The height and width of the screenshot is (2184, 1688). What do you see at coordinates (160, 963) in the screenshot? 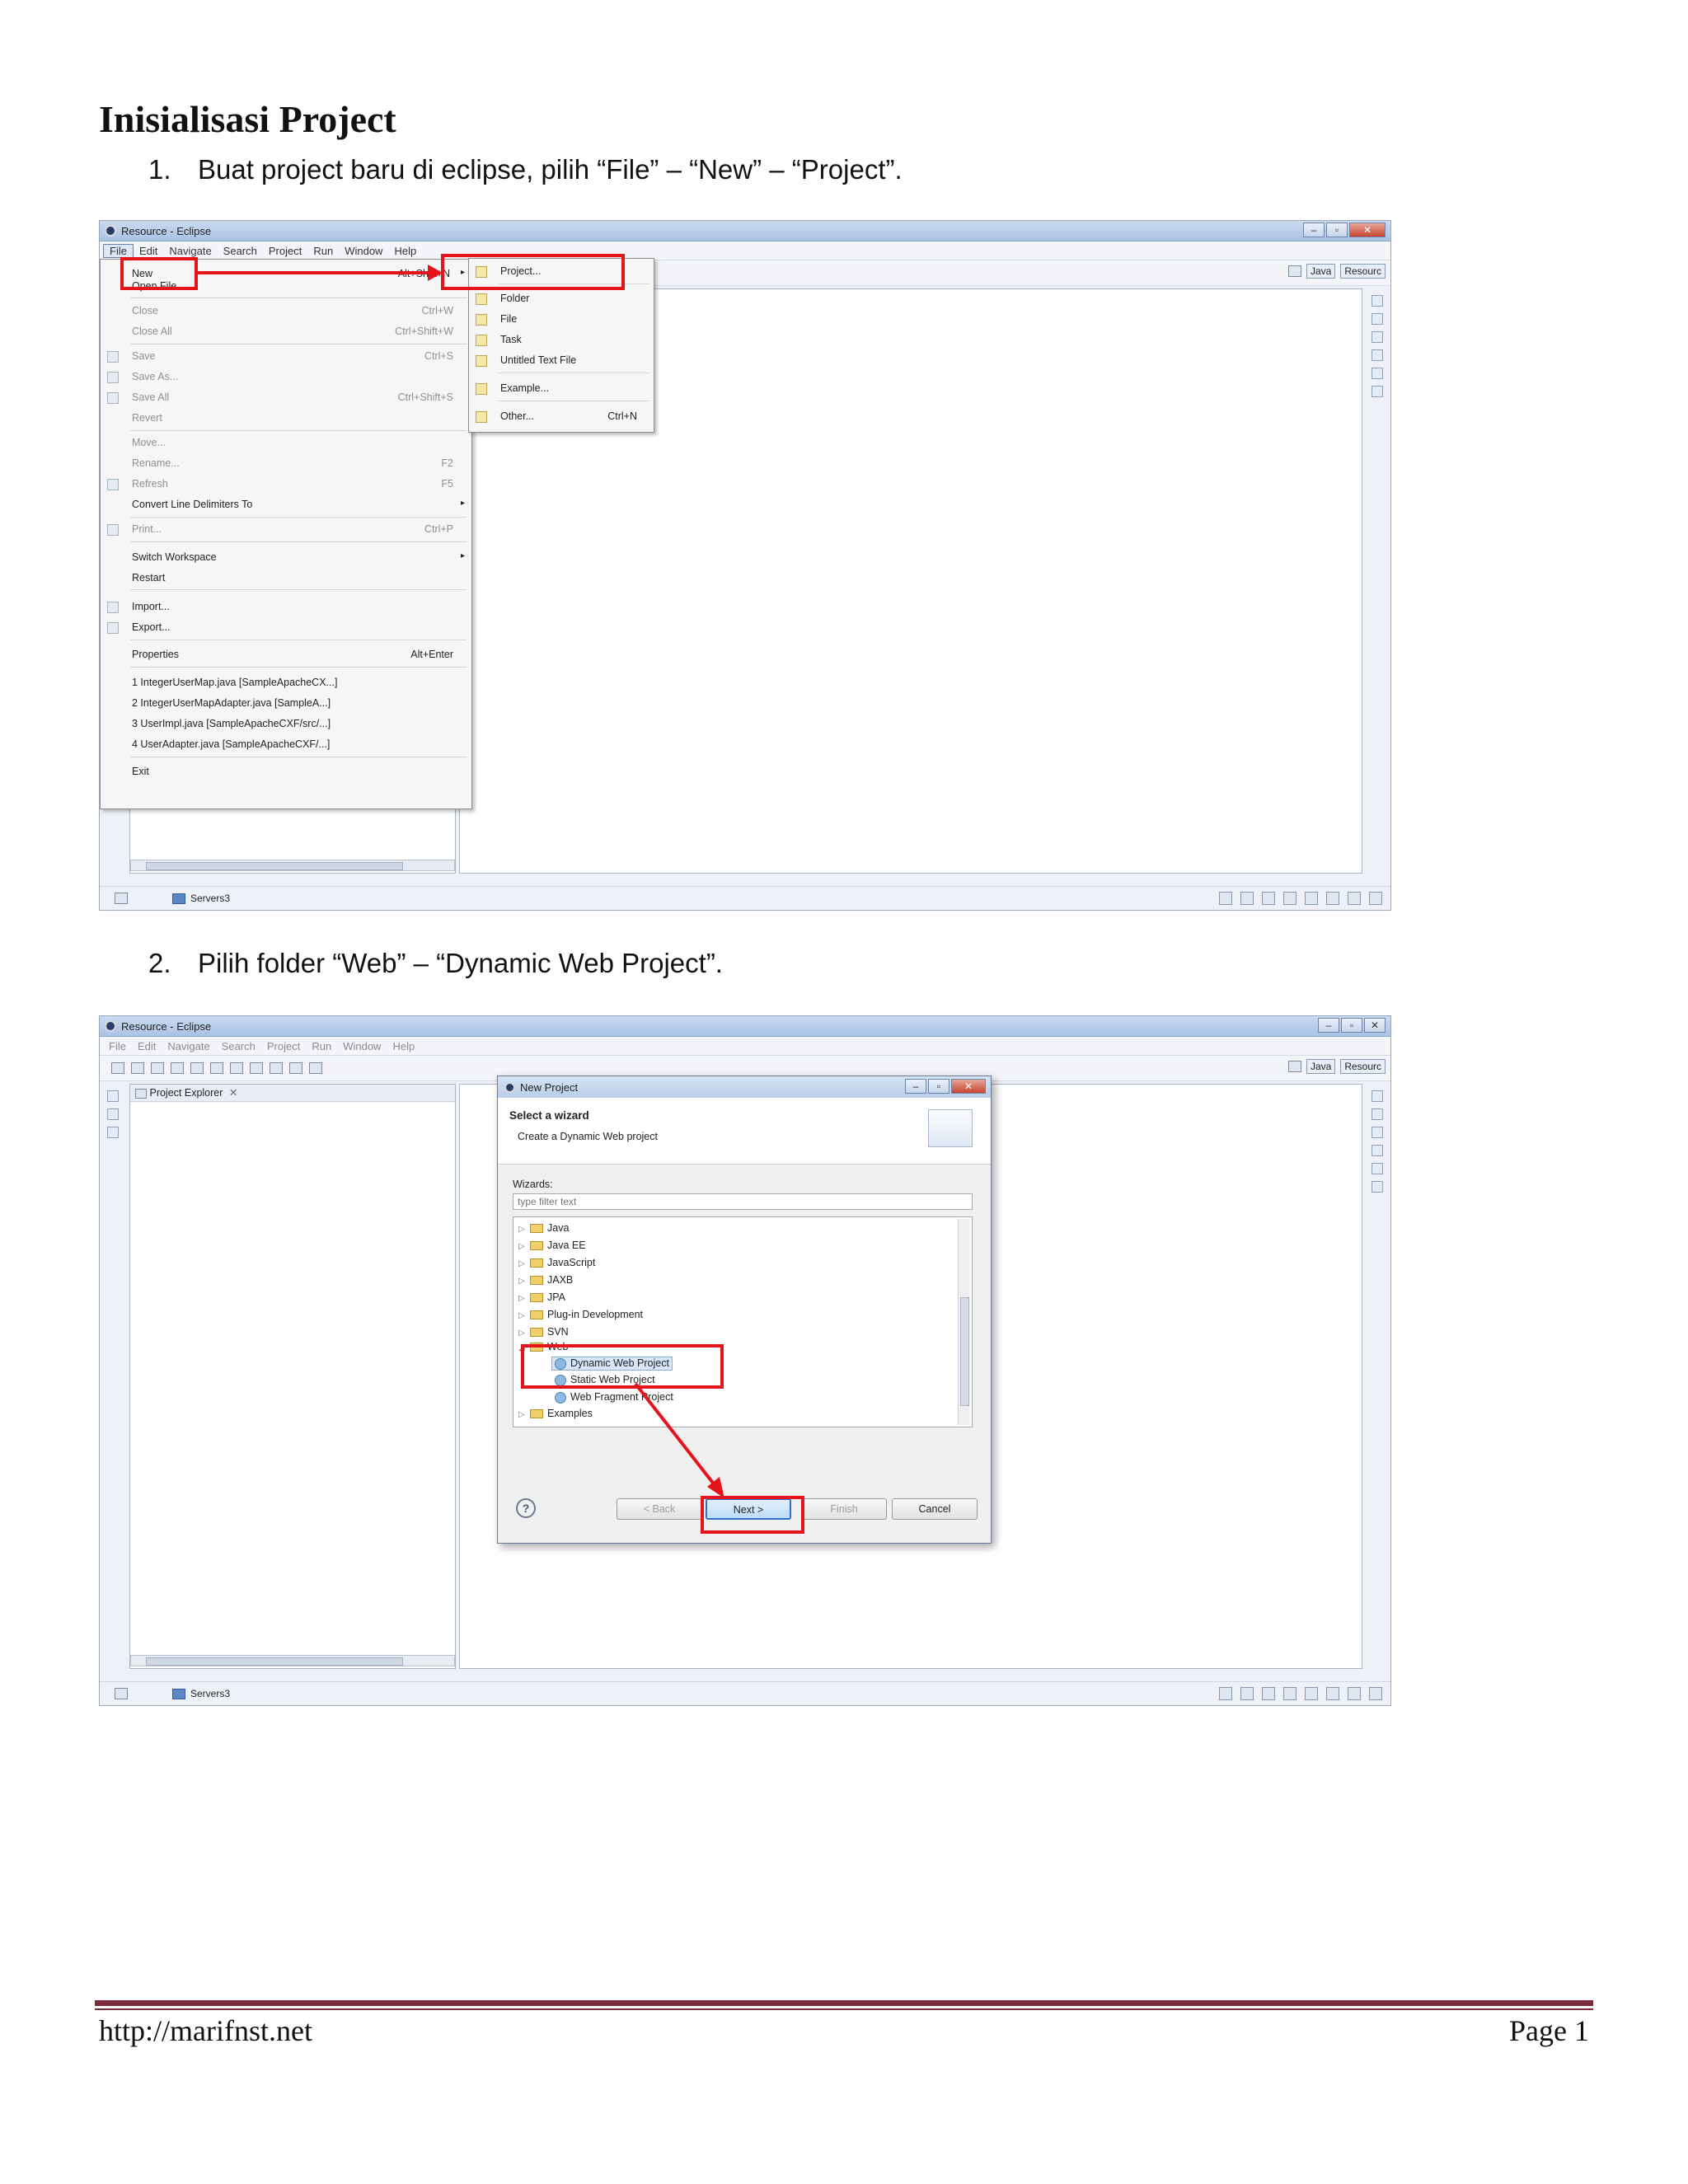
I see `step-2-number: 2.` at bounding box center [160, 963].